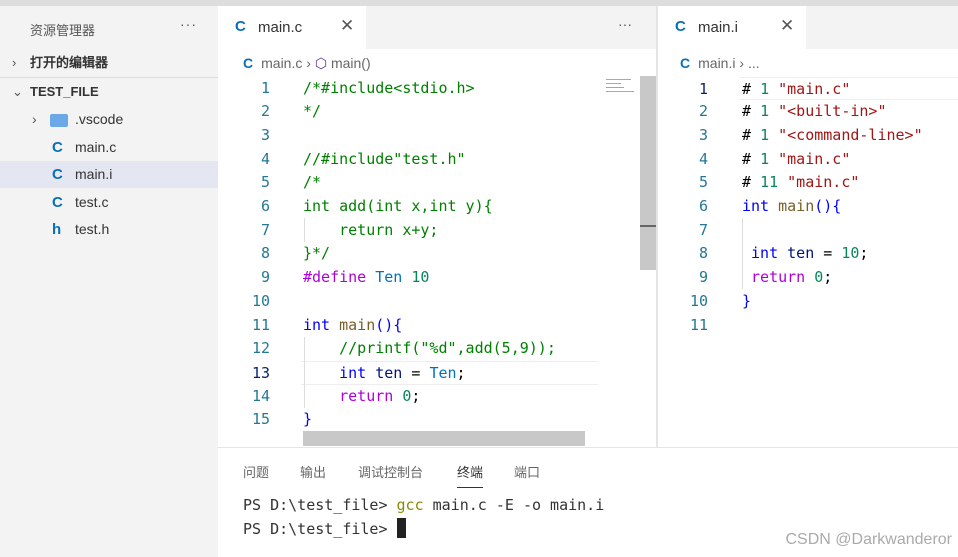  What do you see at coordinates (808, 254) in the screenshot?
I see `code-line: 8 int ten = 10;` at bounding box center [808, 254].